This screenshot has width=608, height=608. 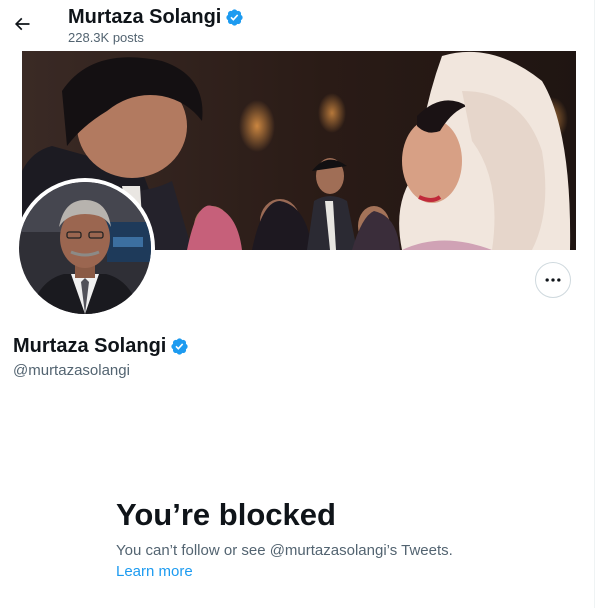 I want to click on profile-handle: @murtazasolangi, so click(x=71, y=370).